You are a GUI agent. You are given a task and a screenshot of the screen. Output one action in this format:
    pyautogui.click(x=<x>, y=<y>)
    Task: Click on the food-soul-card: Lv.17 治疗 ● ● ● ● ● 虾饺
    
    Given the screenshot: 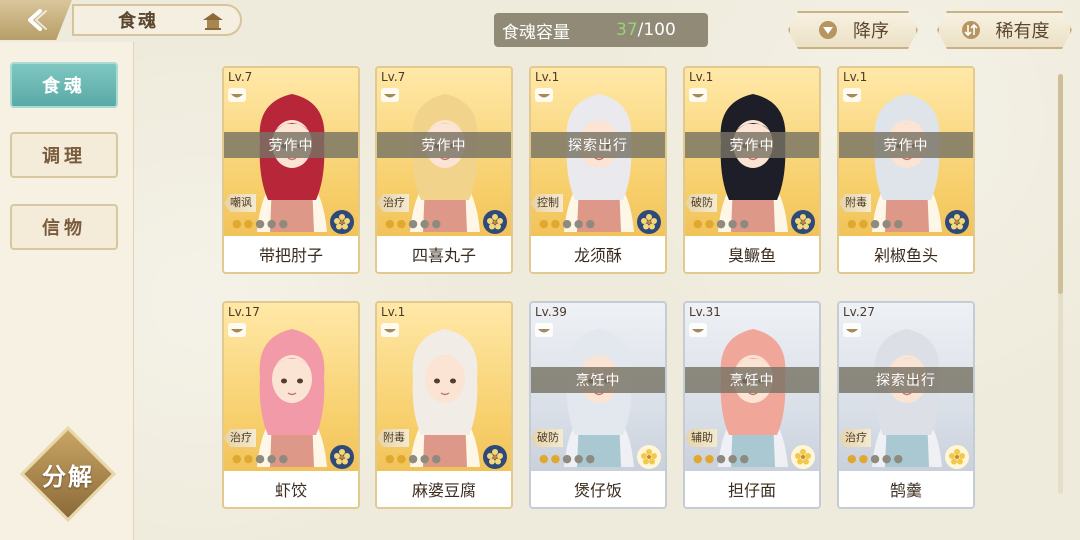 What is the action you would take?
    pyautogui.click(x=291, y=405)
    